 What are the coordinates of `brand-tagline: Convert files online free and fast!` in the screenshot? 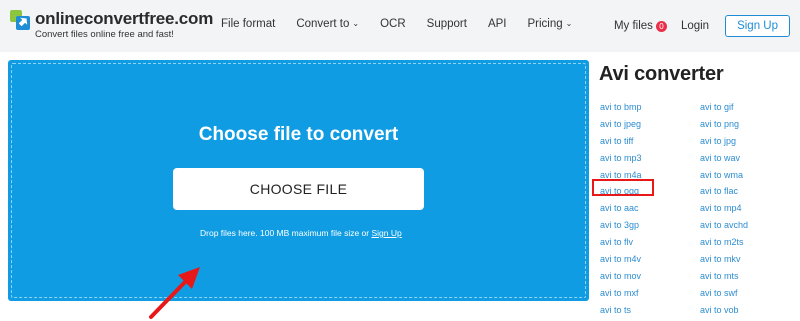 It's located at (104, 34).